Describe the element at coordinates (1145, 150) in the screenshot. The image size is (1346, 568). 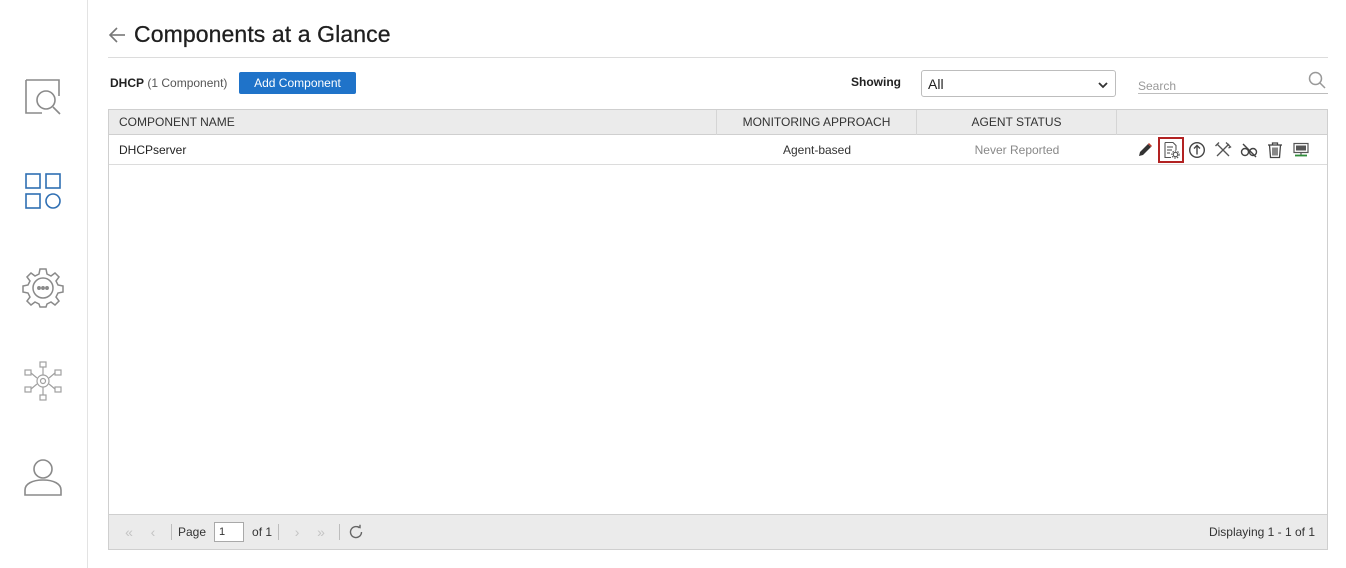
I see `edit-icon` at that location.